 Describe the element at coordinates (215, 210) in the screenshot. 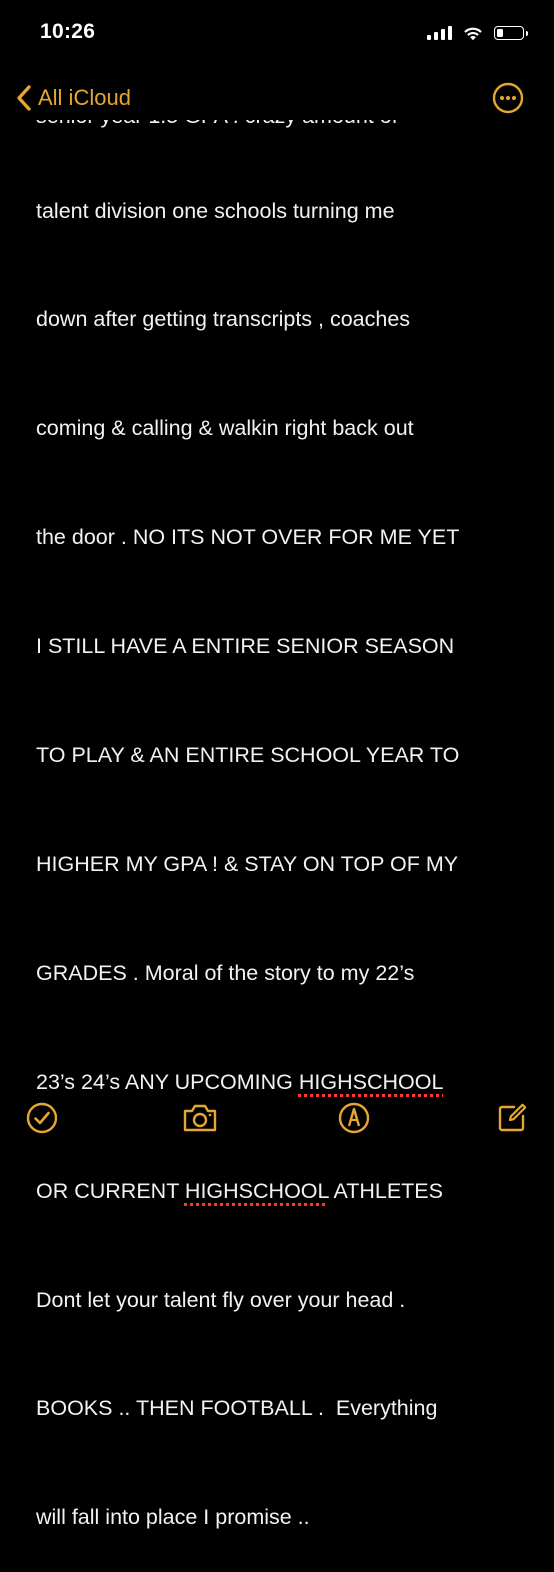

I see `note-line: talent division one schools turning me` at that location.